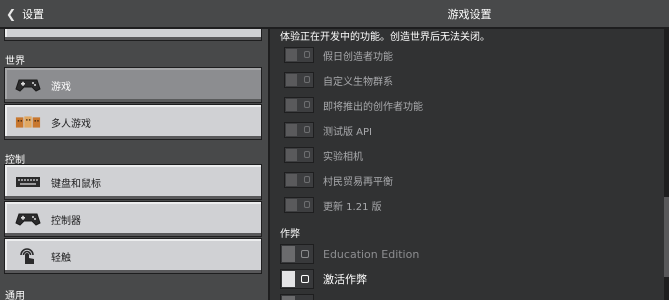 The height and width of the screenshot is (300, 669). Describe the element at coordinates (345, 279) in the screenshot. I see `cheat-label: 激活作弊` at that location.